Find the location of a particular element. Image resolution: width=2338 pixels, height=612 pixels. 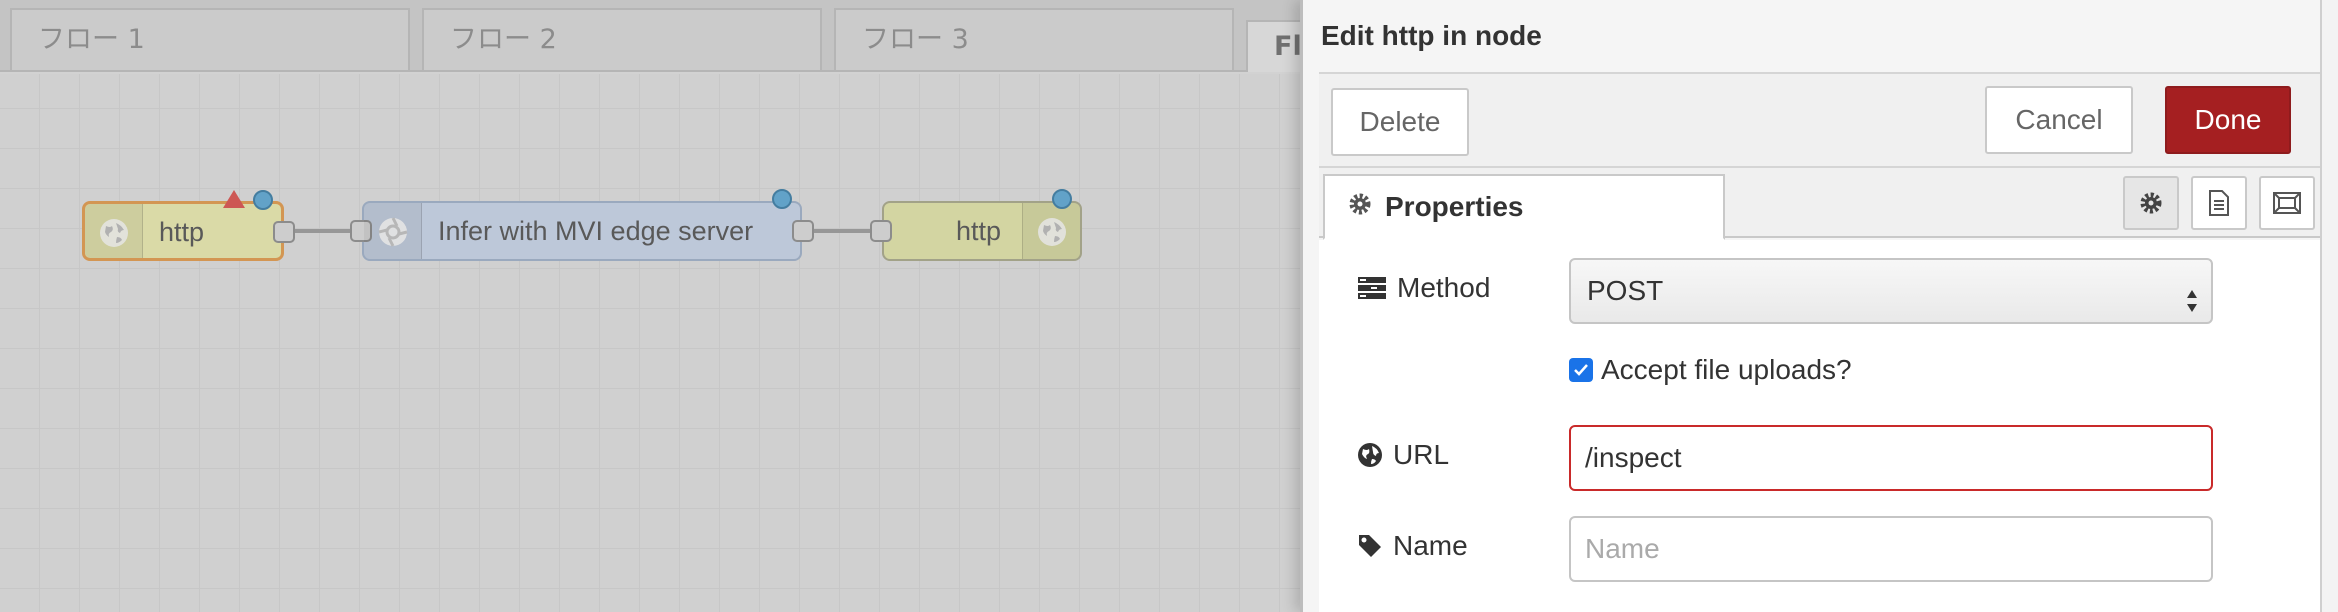

done-button: Done is located at coordinates (2228, 120).